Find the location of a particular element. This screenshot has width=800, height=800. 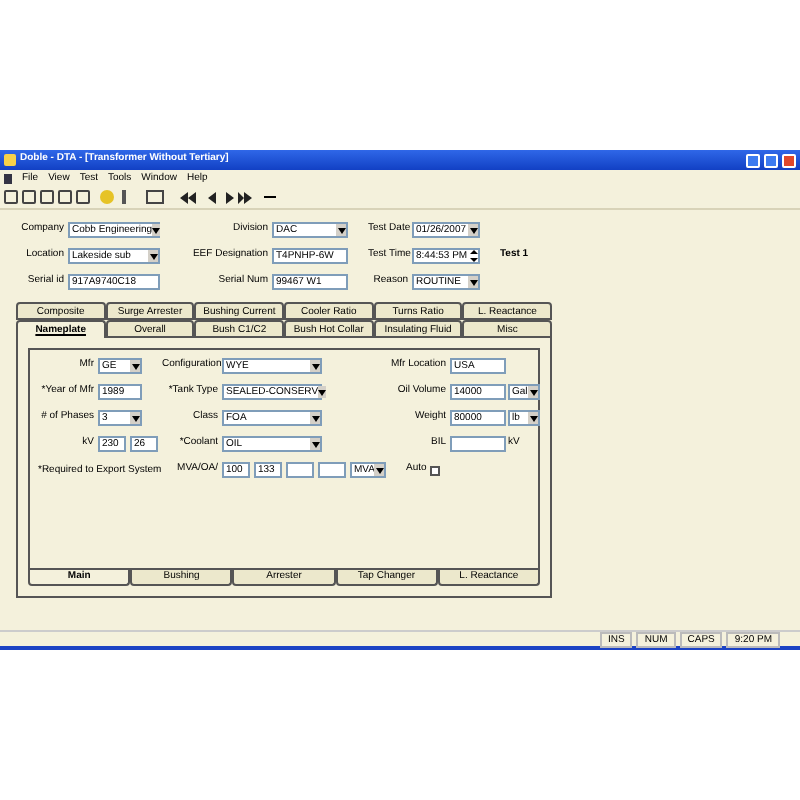

close-icon is located at coordinates (789, 160).